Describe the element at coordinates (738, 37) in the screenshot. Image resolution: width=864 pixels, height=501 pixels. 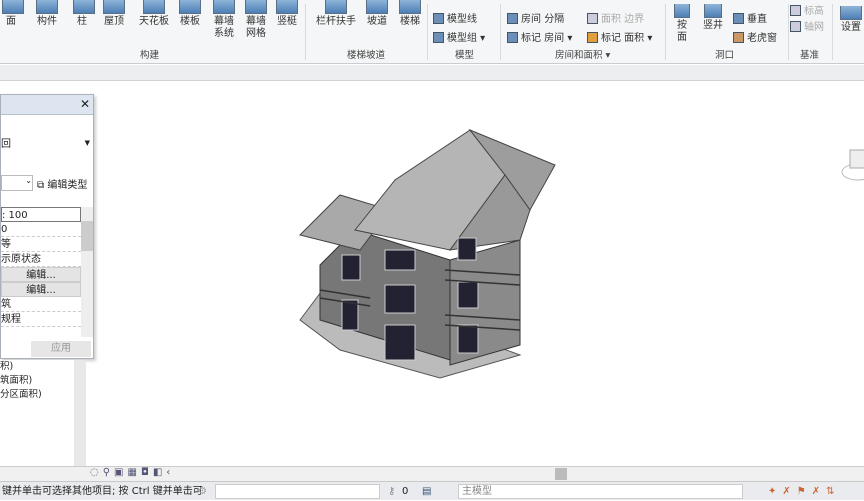
I see `dormer-icon` at that location.